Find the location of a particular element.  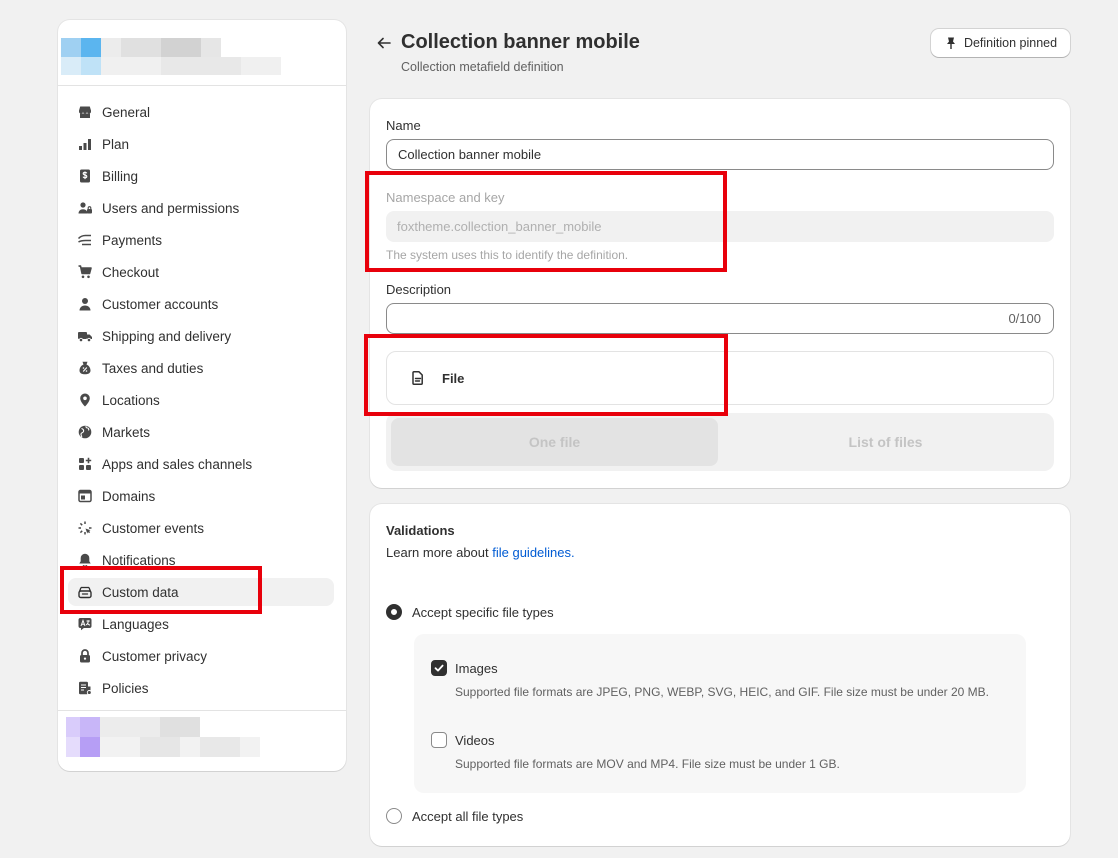

accept-all-radio: Accept all file types is located at coordinates (454, 816).